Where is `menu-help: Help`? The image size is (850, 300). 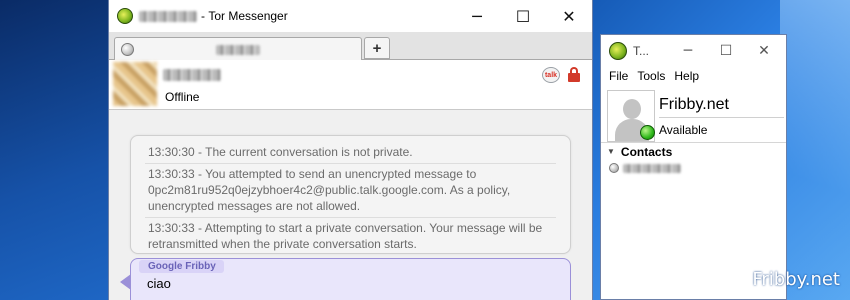
menu-help: Help is located at coordinates (686, 76).